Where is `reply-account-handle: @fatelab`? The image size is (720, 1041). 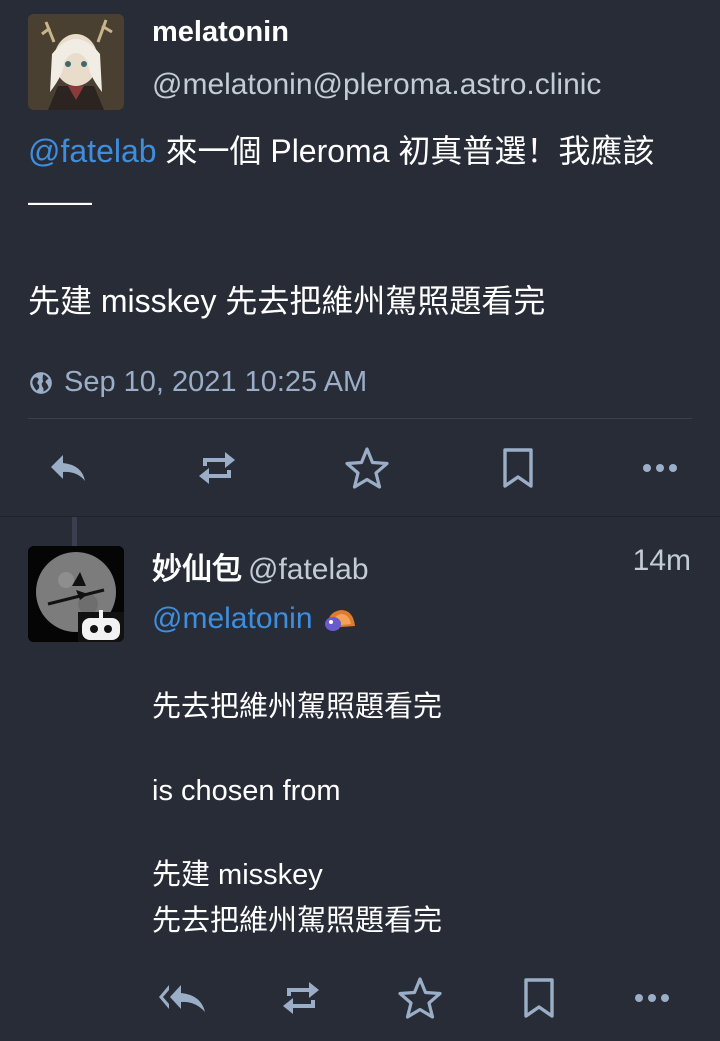
reply-account-handle: @fatelab is located at coordinates (308, 569).